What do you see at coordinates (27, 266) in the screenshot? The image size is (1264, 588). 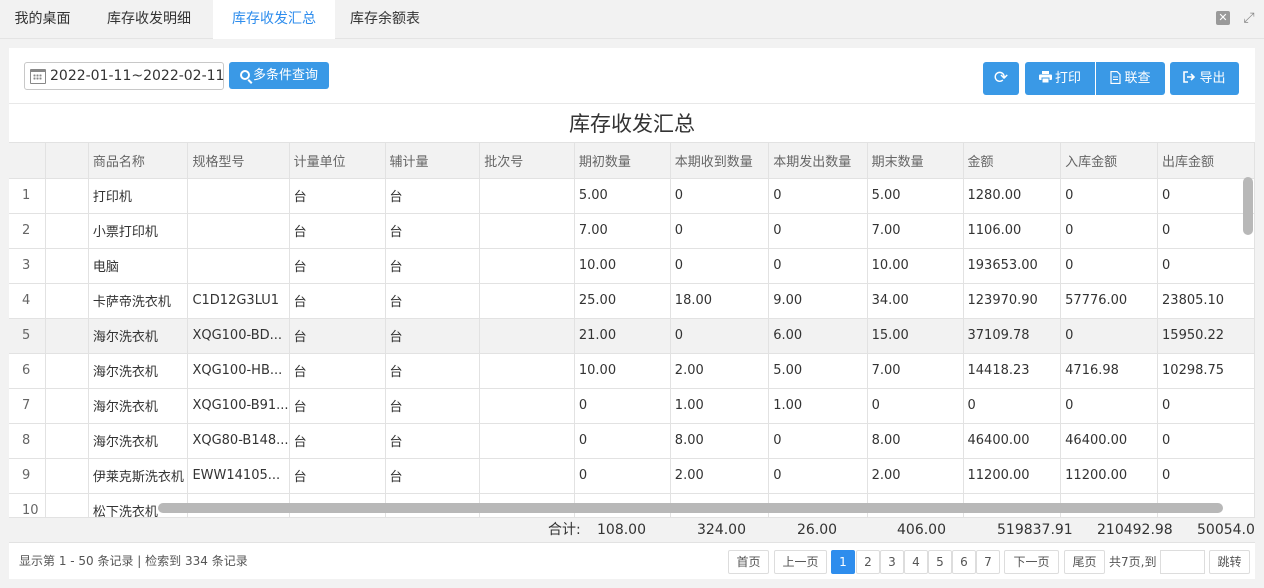 I see `cell-row-number: 3` at bounding box center [27, 266].